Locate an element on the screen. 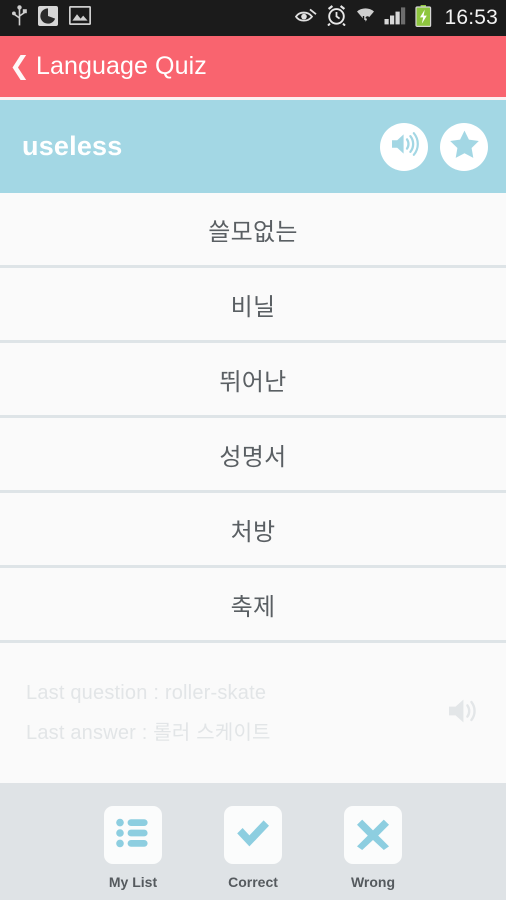 The height and width of the screenshot is (900, 506). answer-option-row: 축제 is located at coordinates (253, 605).